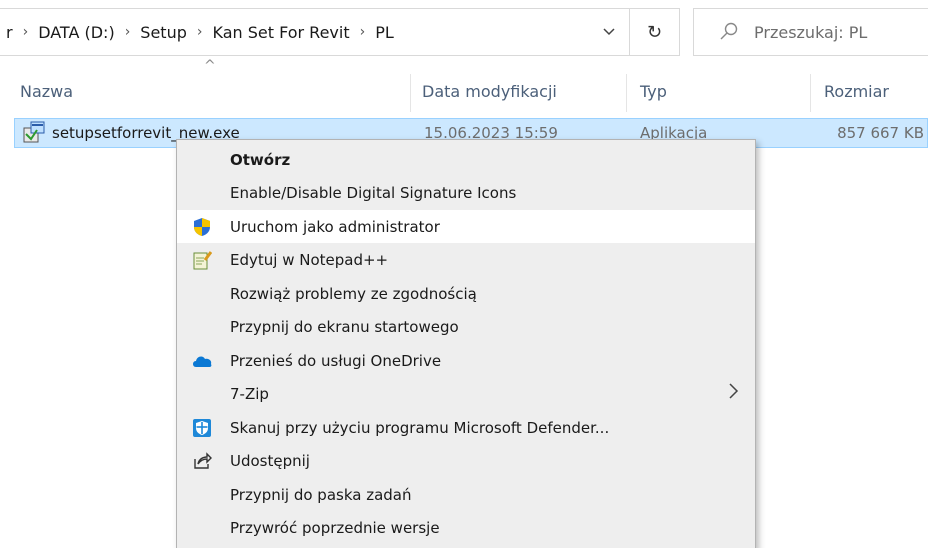 The width and height of the screenshot is (928, 548). I want to click on share-icon, so click(202, 461).